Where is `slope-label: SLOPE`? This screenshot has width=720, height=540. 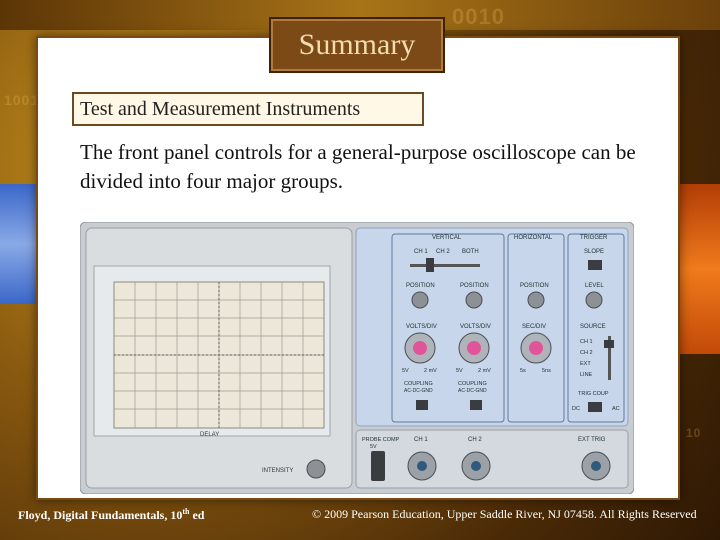 slope-label: SLOPE is located at coordinates (594, 252).